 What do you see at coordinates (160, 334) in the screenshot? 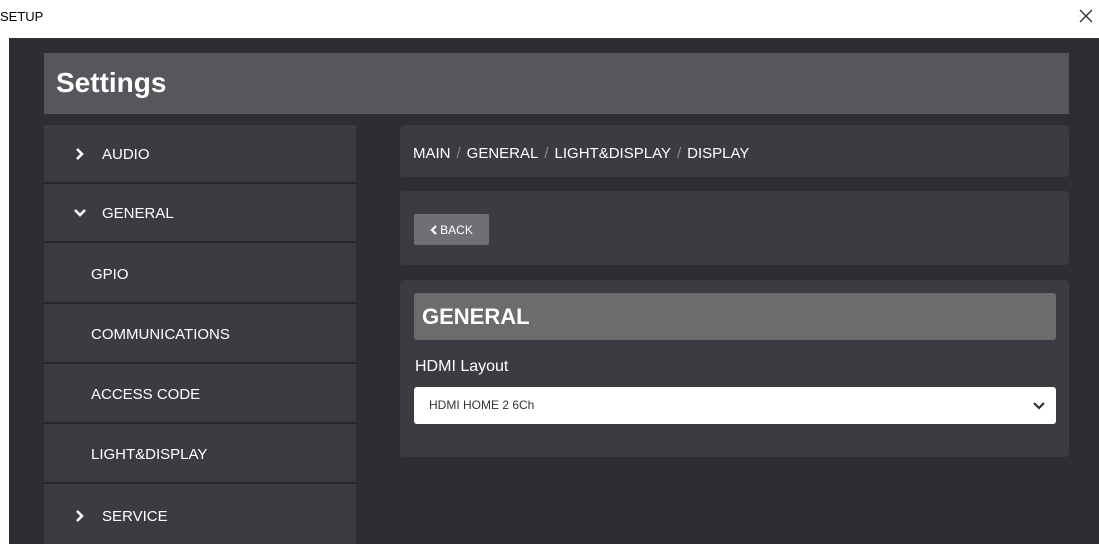
I see `sidebar-item-label: COMMUNICATIONS` at bounding box center [160, 334].